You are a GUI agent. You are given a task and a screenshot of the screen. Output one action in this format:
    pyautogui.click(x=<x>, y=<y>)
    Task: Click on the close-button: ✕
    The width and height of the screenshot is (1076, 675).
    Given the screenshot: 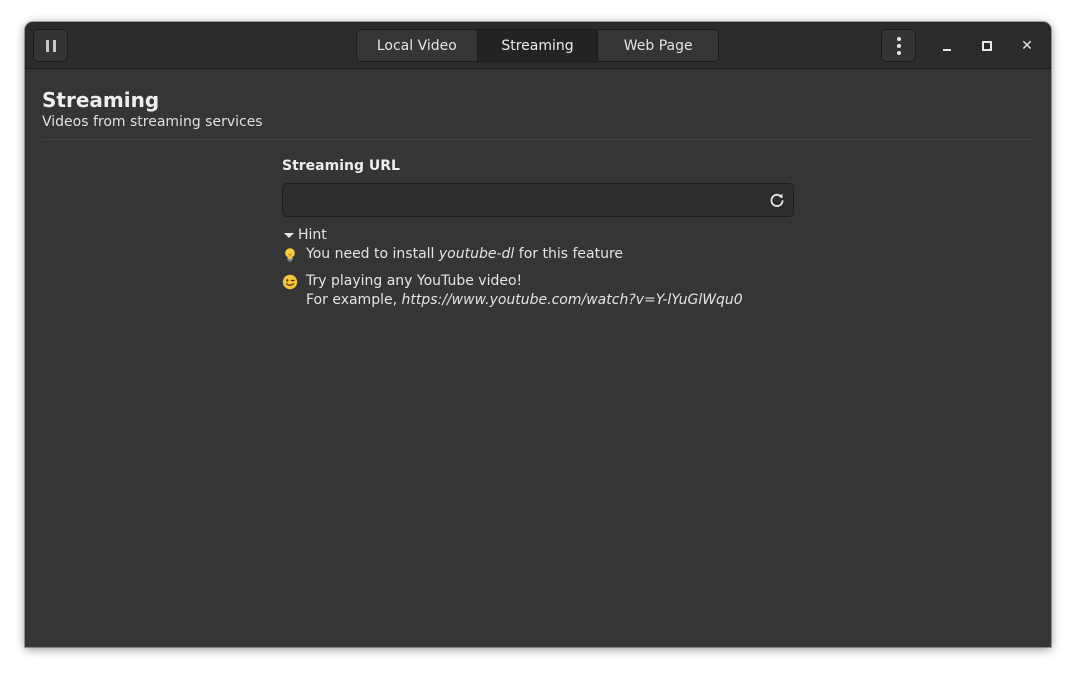 What is the action you would take?
    pyautogui.click(x=1027, y=46)
    